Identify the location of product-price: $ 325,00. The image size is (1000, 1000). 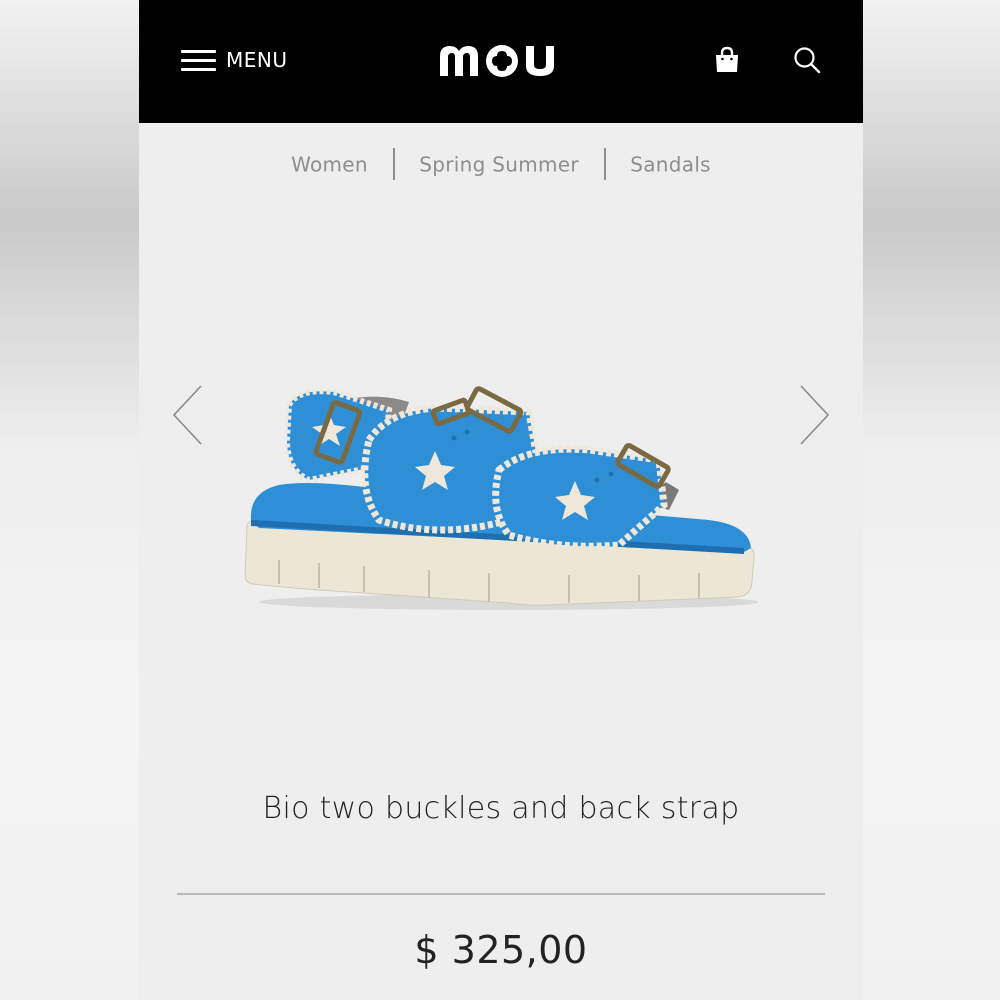
(501, 950).